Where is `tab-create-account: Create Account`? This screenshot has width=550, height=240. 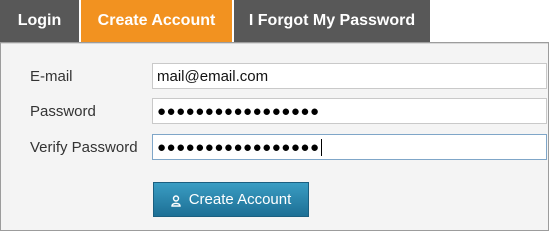
tab-create-account: Create Account is located at coordinates (156, 21).